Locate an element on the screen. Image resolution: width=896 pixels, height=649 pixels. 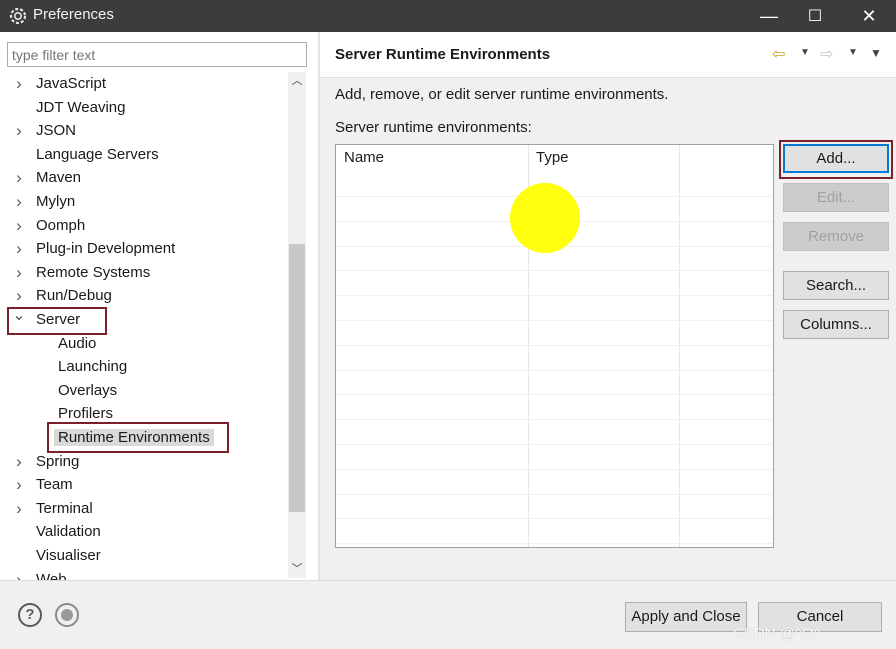
tree-item: Validation is located at coordinates (68, 532).